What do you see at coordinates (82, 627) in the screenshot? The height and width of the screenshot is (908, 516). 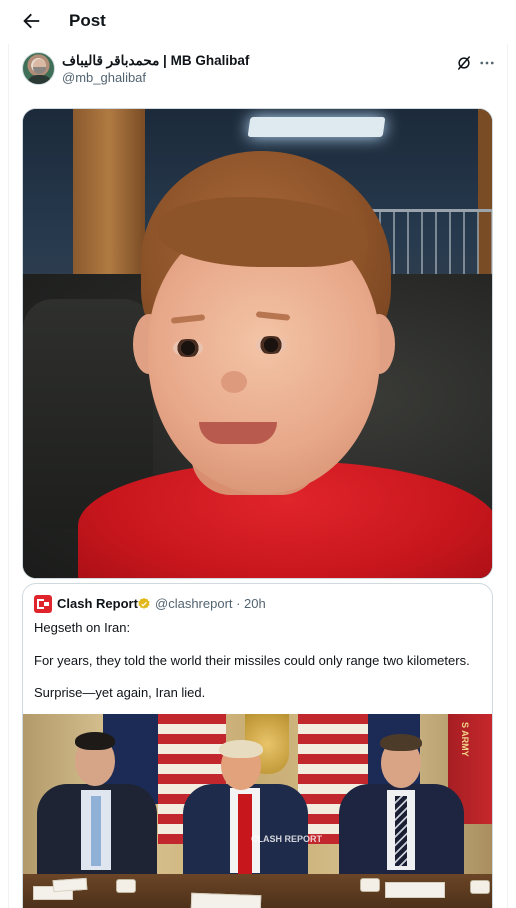 I see `quoted-text-line: Hegseth on Iran:` at bounding box center [82, 627].